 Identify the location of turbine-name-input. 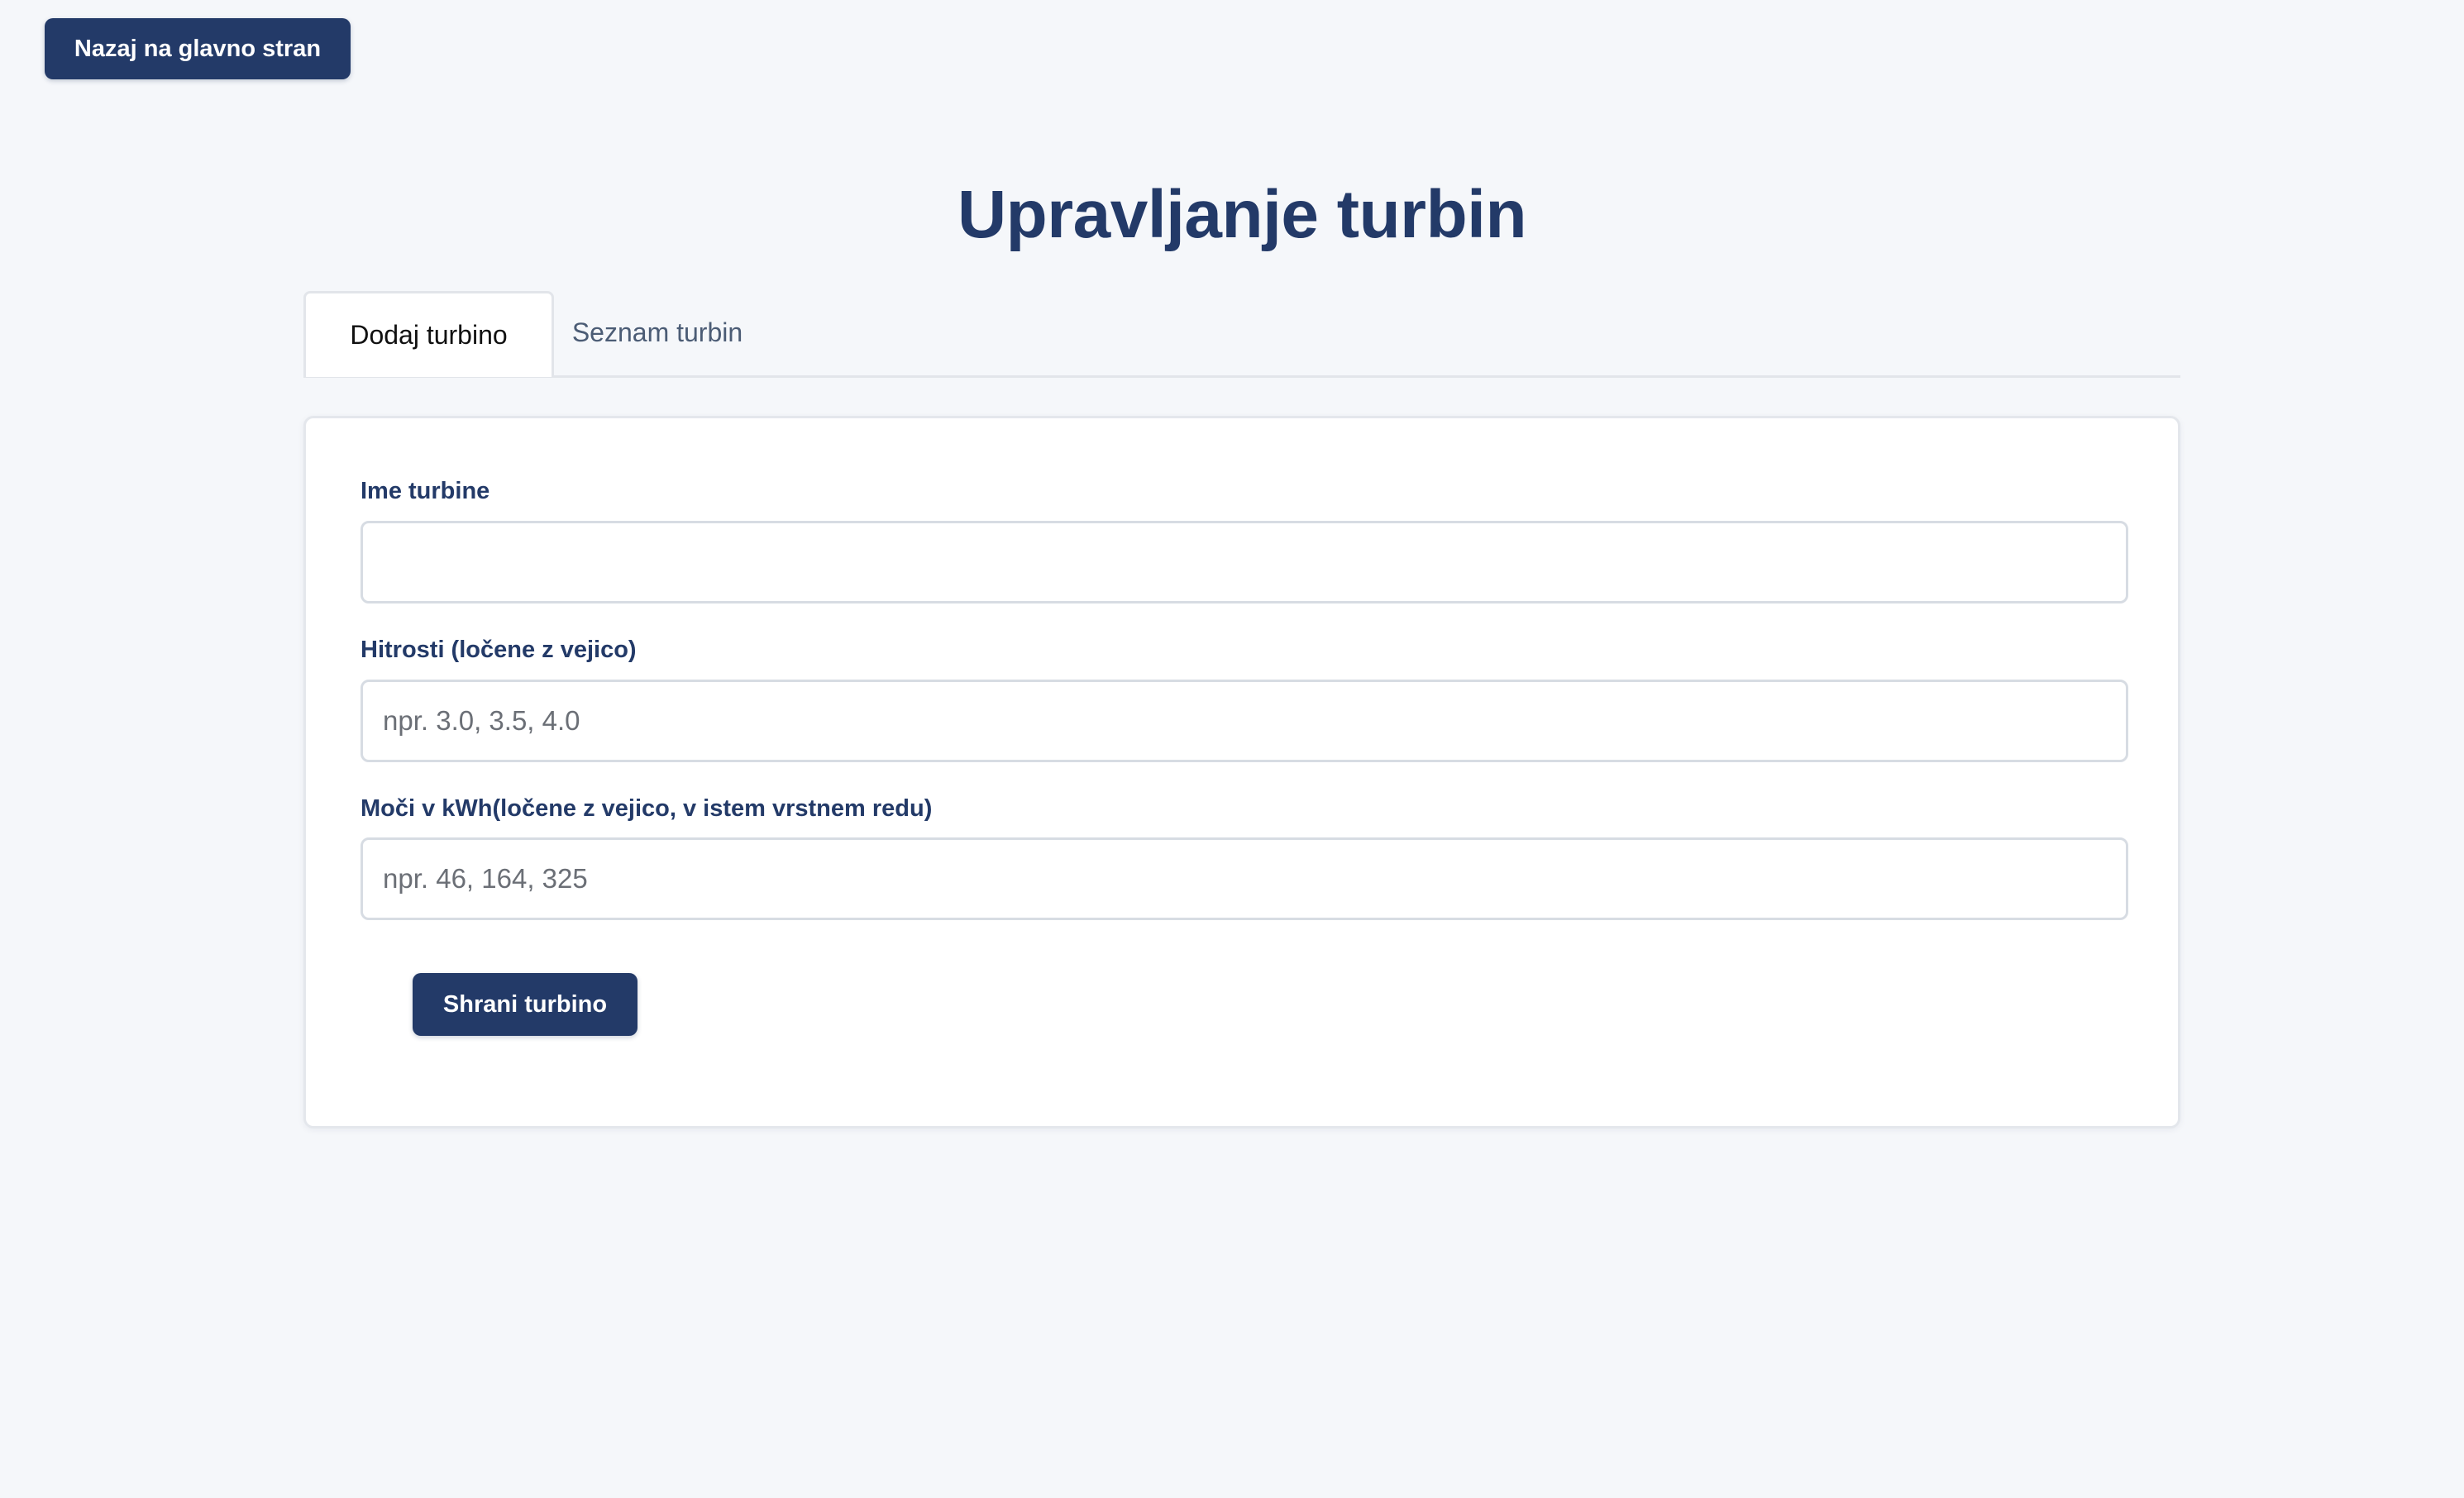
(1245, 562).